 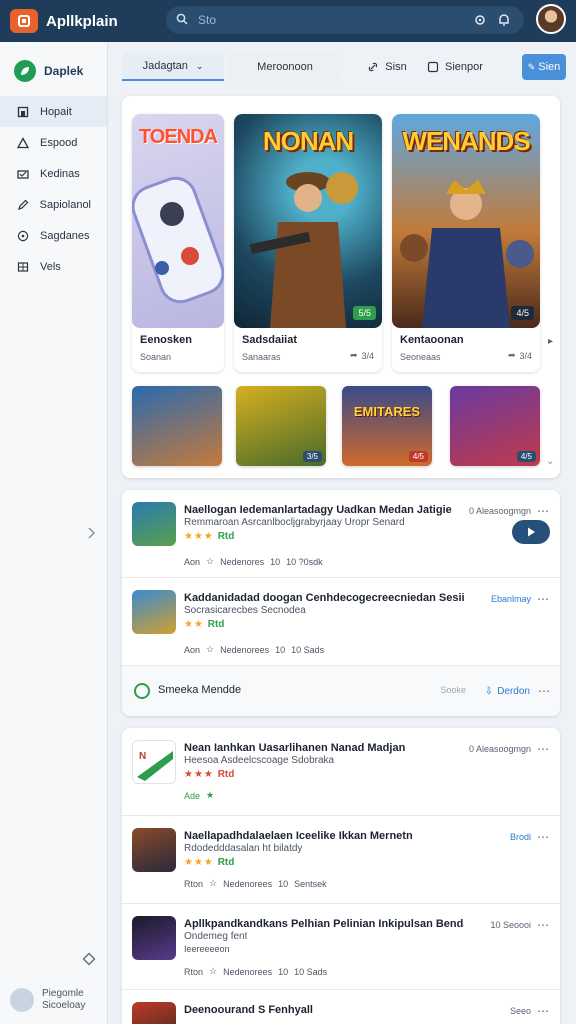 I want to click on expand-chevron-icon: ⌄, so click(x=550, y=461).